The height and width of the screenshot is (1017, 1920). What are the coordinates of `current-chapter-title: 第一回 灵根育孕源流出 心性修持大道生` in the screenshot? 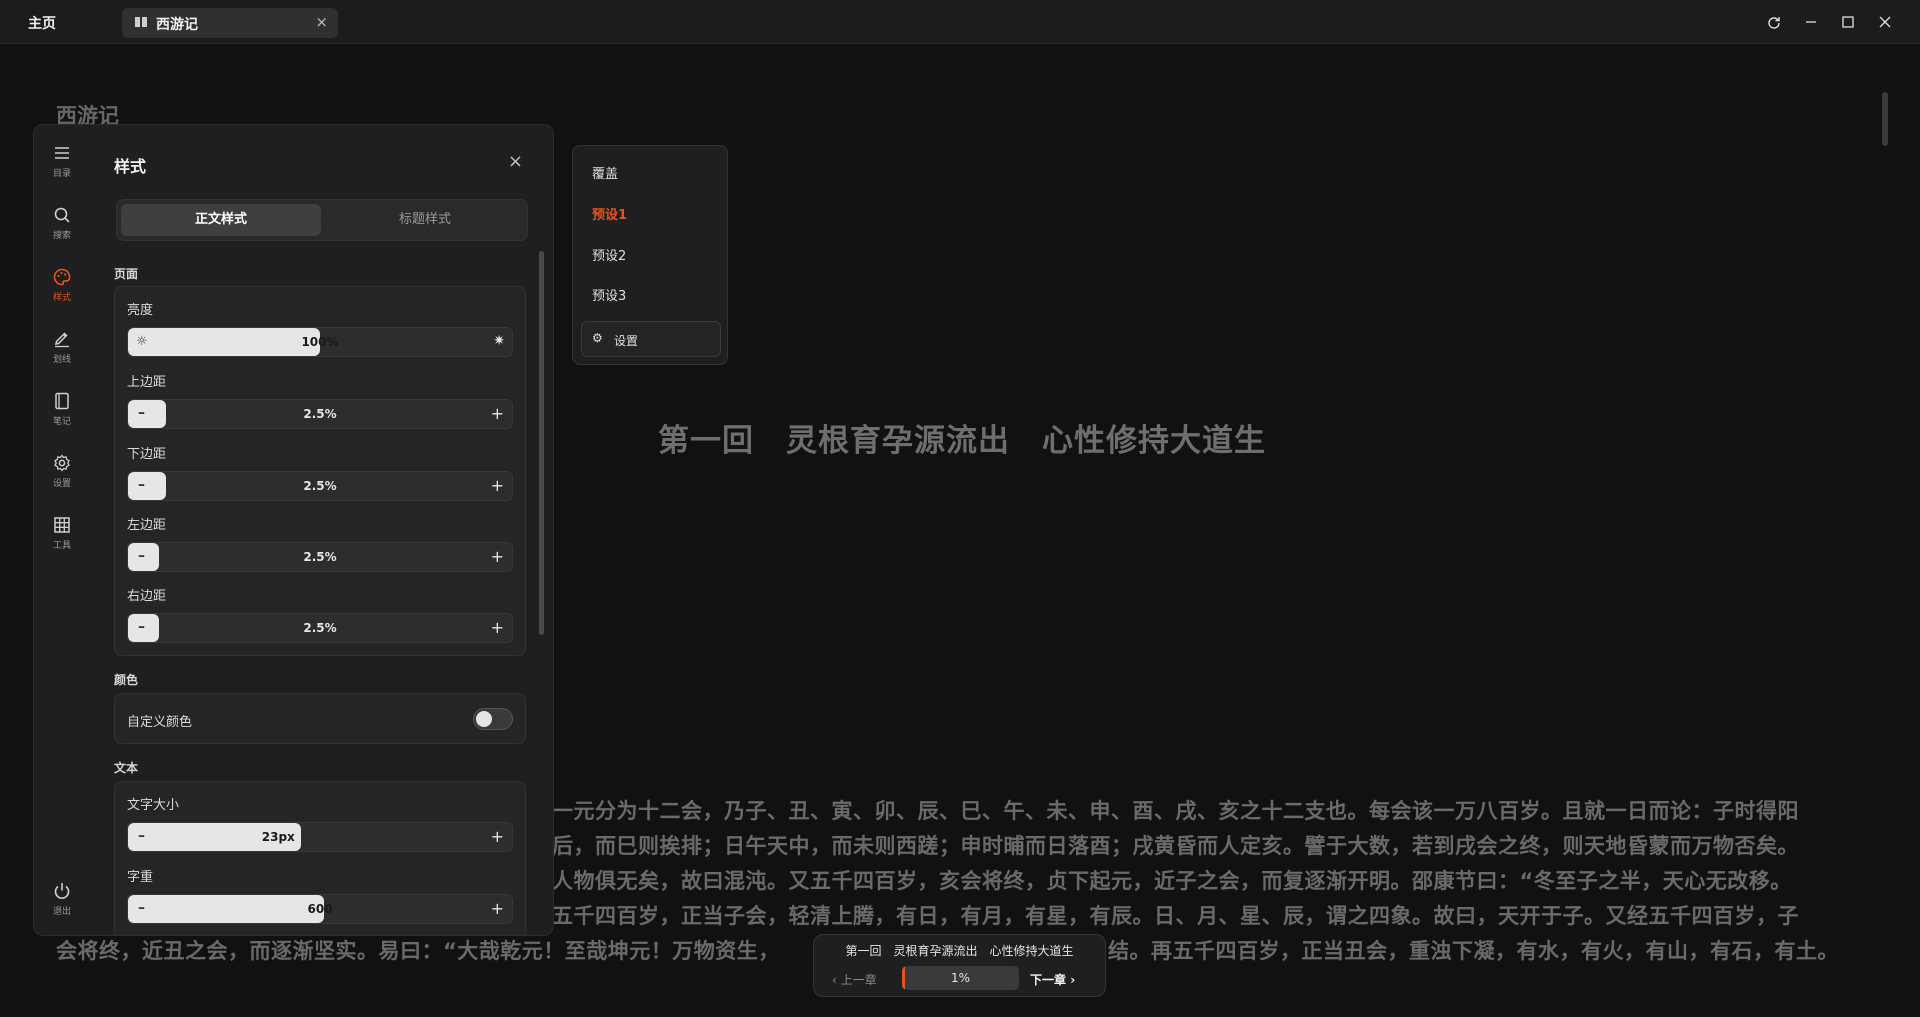 It's located at (959, 951).